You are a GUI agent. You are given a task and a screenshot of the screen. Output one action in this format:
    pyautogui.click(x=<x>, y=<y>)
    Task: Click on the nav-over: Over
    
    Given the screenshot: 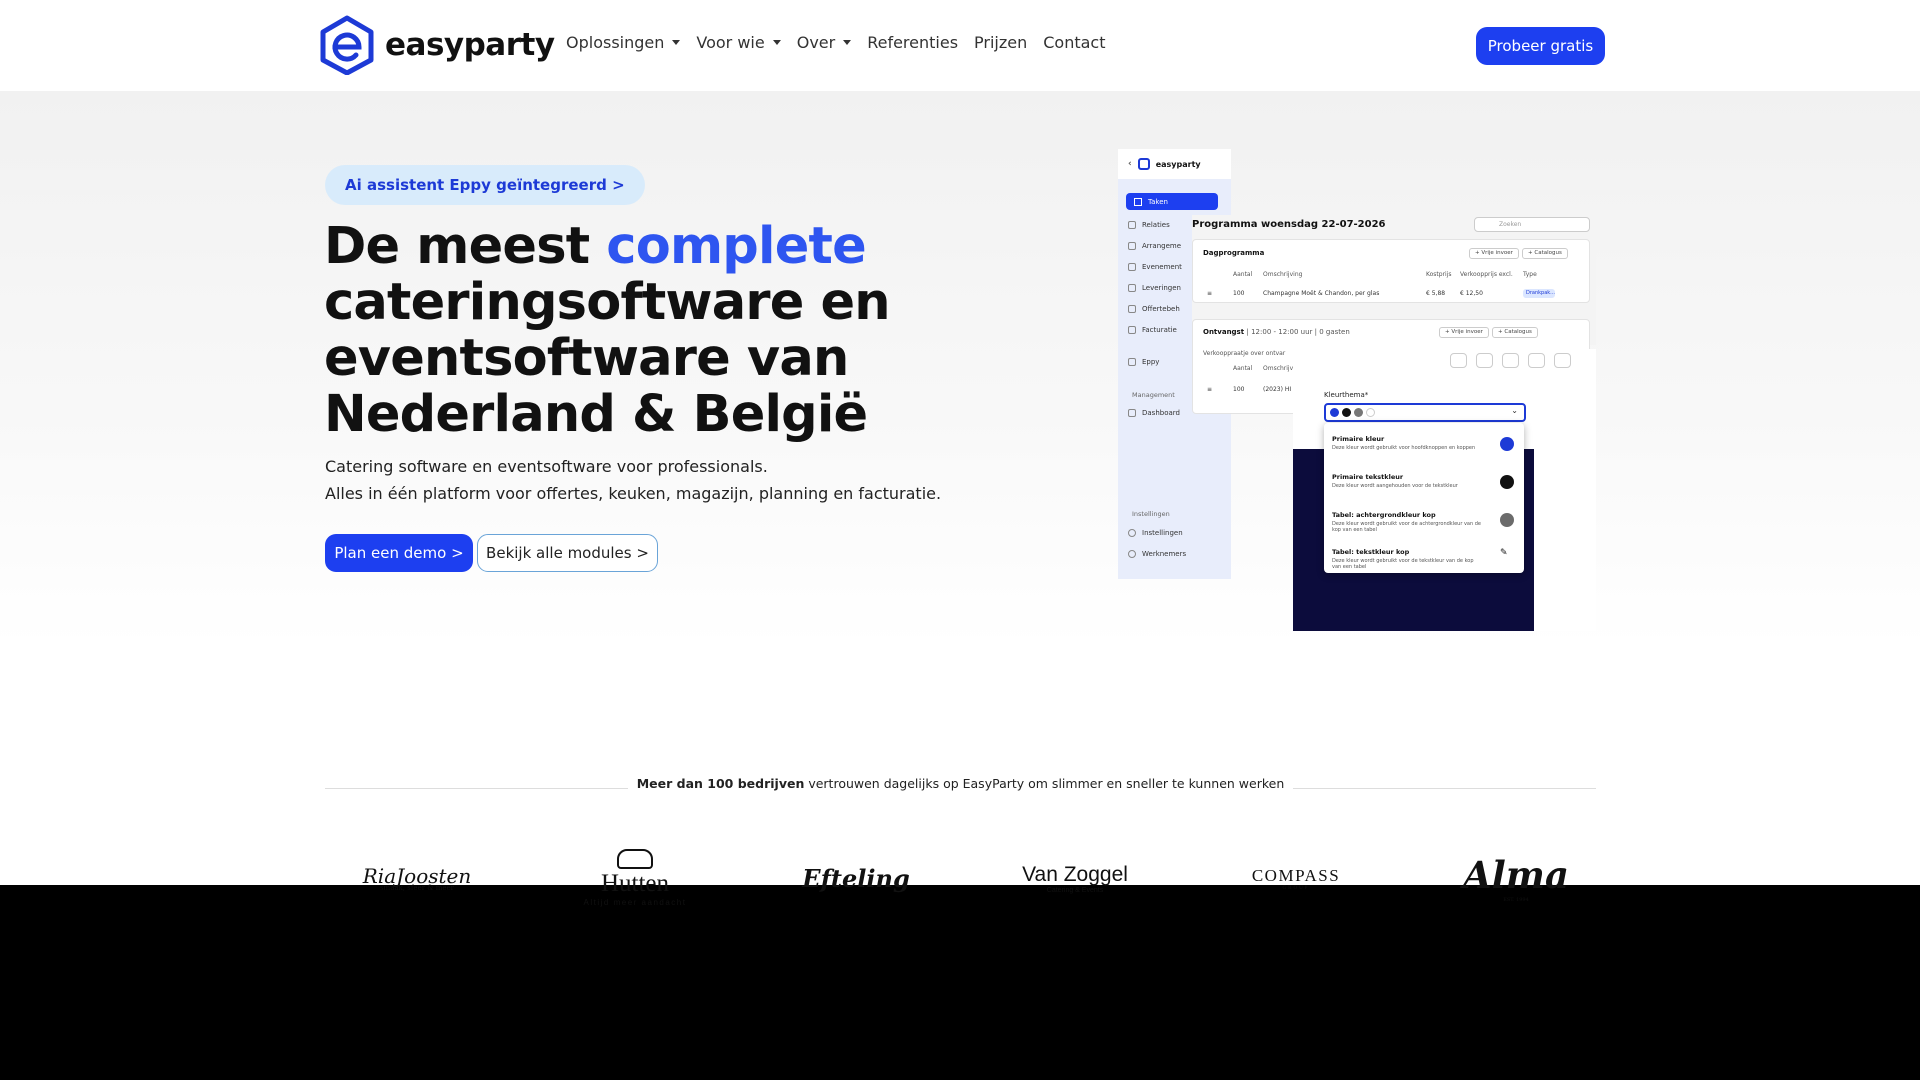 What is the action you would take?
    pyautogui.click(x=824, y=42)
    